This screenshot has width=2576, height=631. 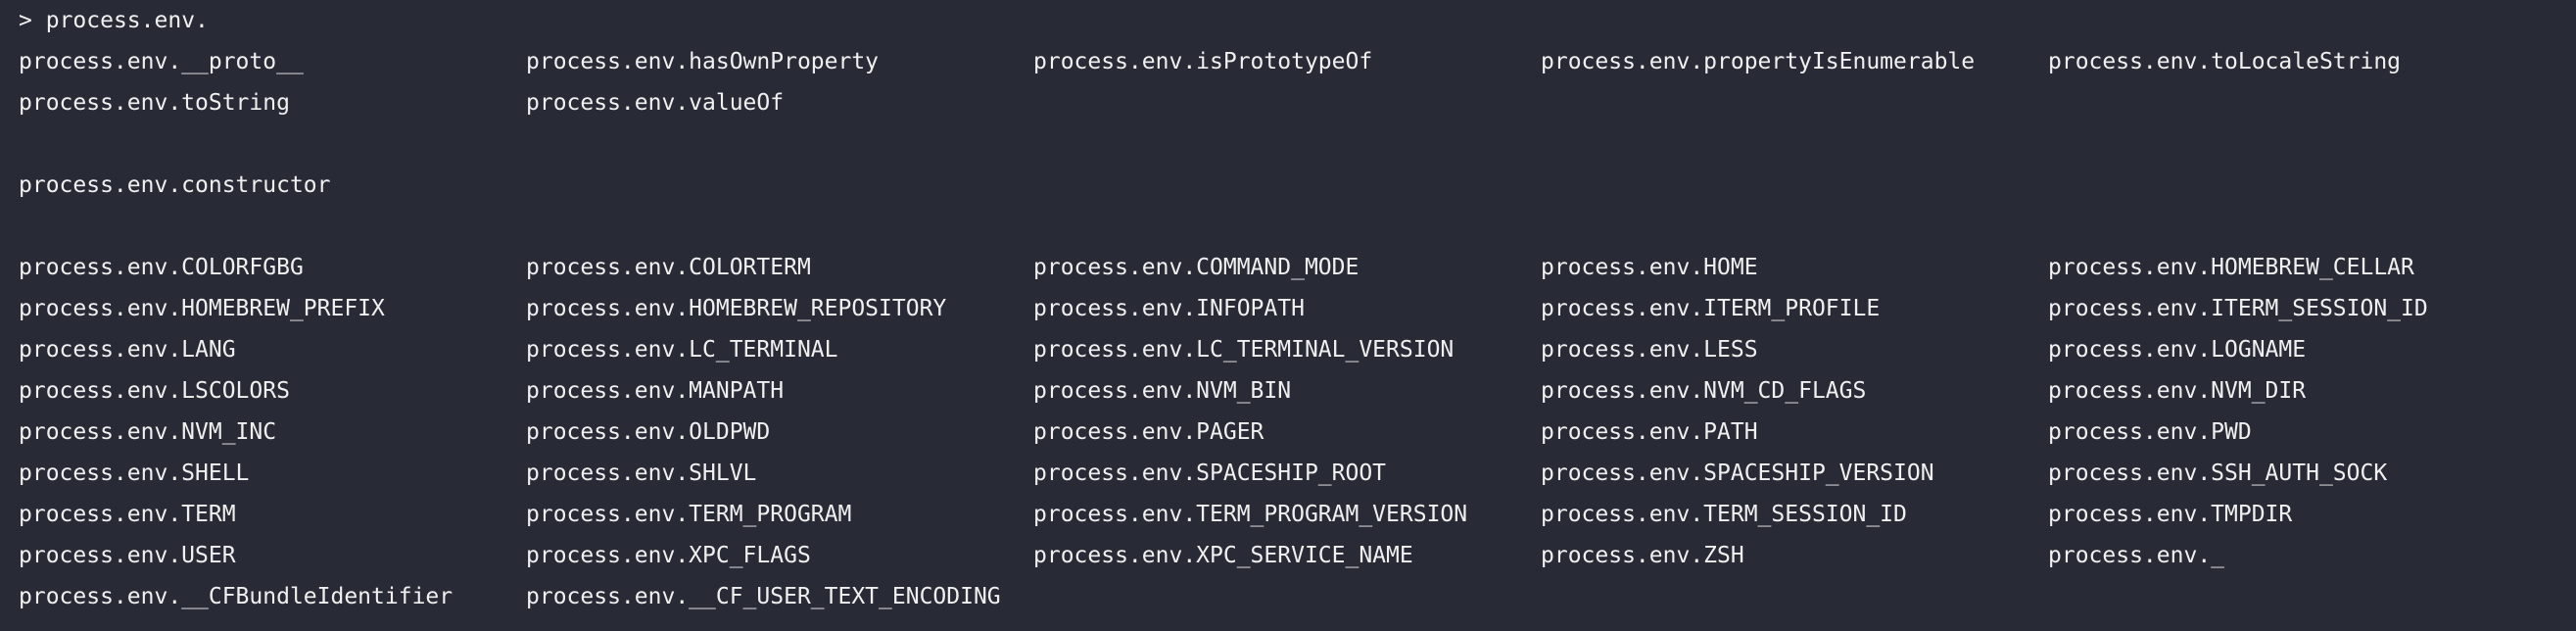 What do you see at coordinates (2301, 556) in the screenshot?
I see `completion-item: process.env._` at bounding box center [2301, 556].